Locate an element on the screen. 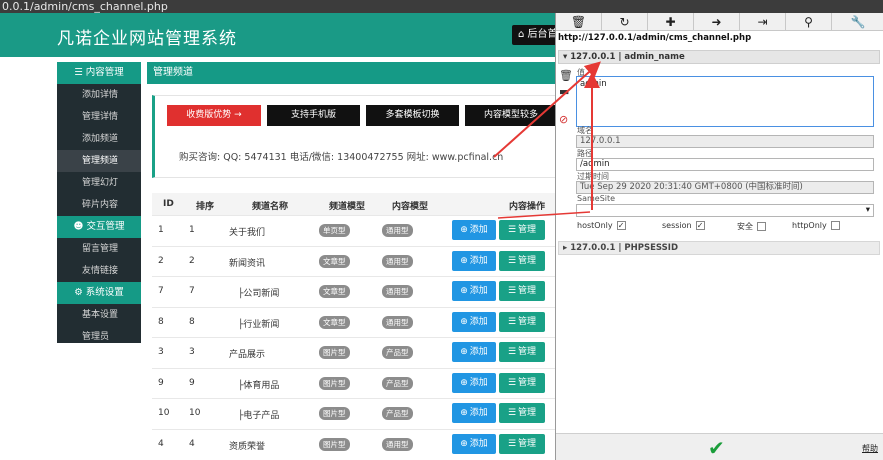 Image resolution: width=883 pixels, height=460 pixels. samesite-label: SameSite is located at coordinates (596, 198).